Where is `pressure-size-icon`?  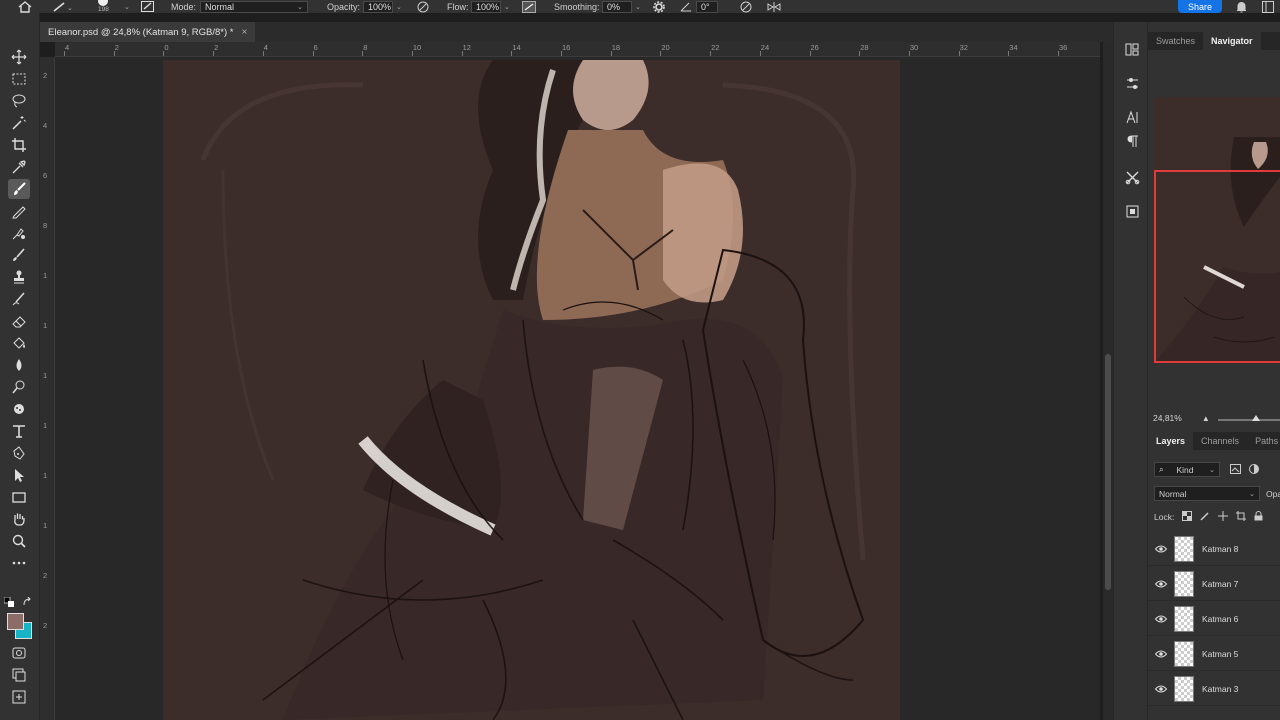
pressure-size-icon is located at coordinates (746, 6).